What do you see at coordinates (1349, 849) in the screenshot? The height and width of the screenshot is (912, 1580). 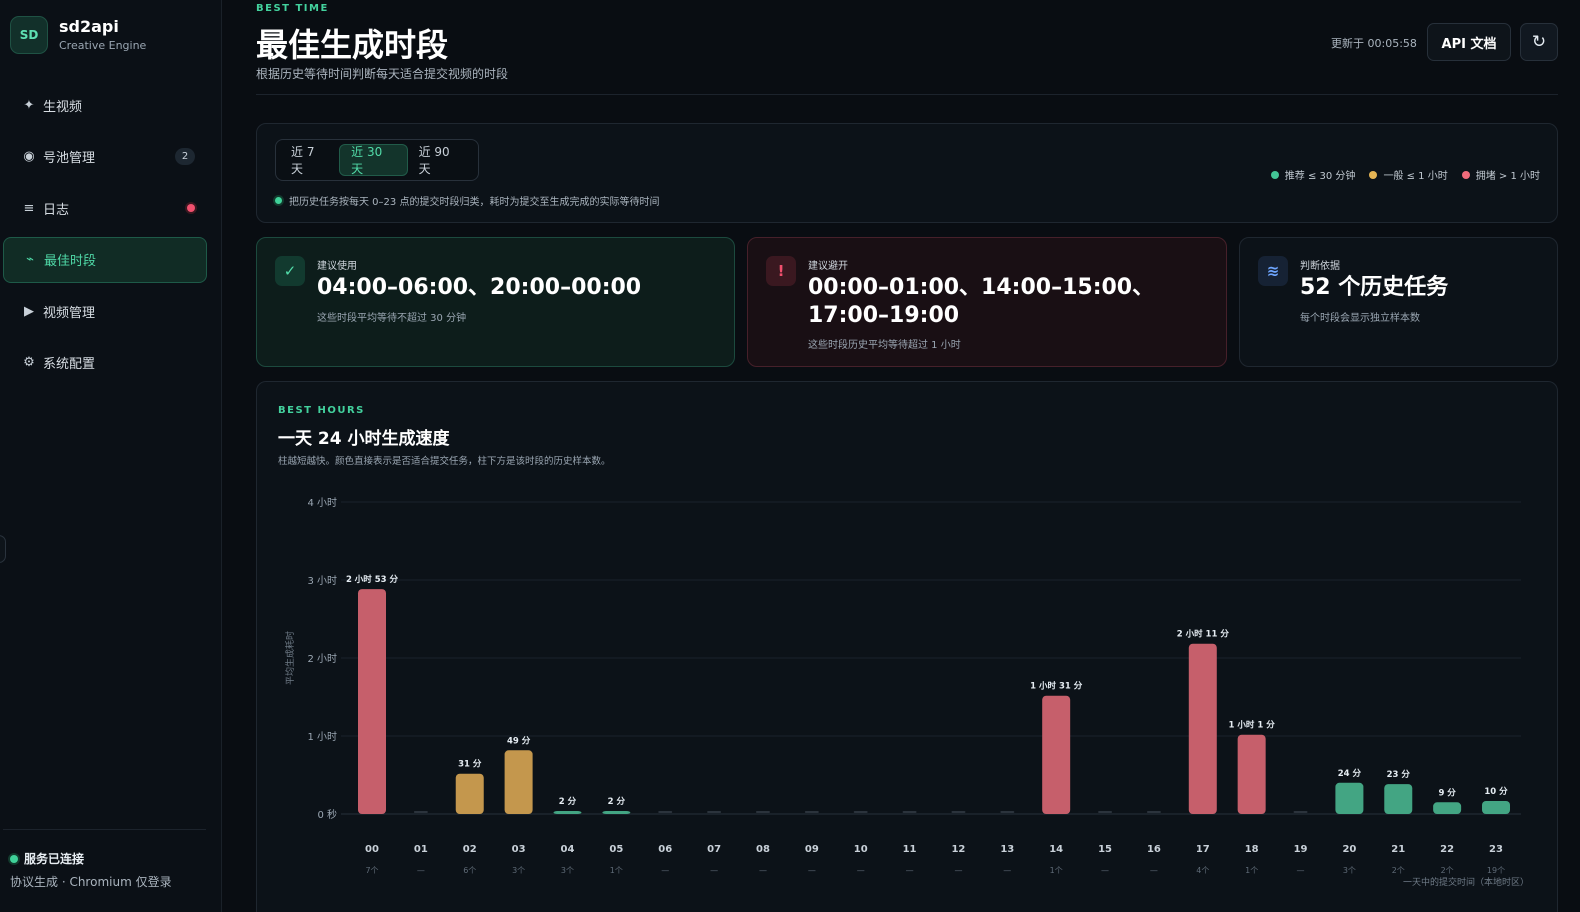 I see `x-tick-label: 20` at bounding box center [1349, 849].